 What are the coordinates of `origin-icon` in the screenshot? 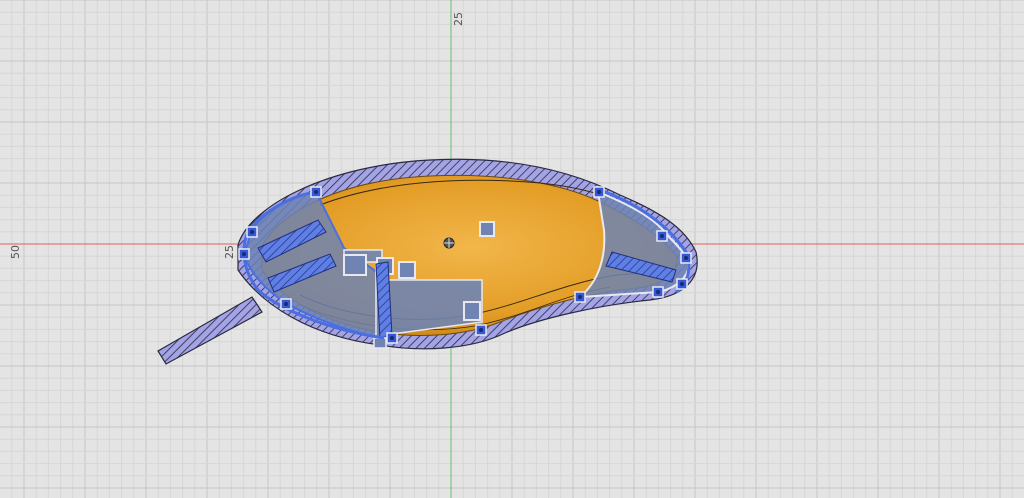 It's located at (449, 243).